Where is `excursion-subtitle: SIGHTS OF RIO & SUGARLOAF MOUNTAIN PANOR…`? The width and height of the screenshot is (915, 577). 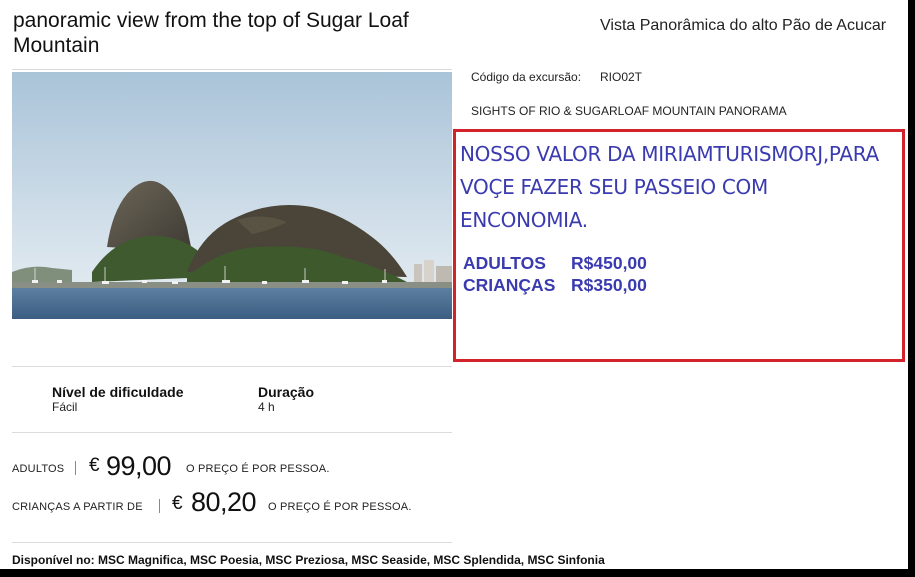
excursion-subtitle: SIGHTS OF RIO & SUGARLOAF MOUNTAIN PANOR… is located at coordinates (629, 111).